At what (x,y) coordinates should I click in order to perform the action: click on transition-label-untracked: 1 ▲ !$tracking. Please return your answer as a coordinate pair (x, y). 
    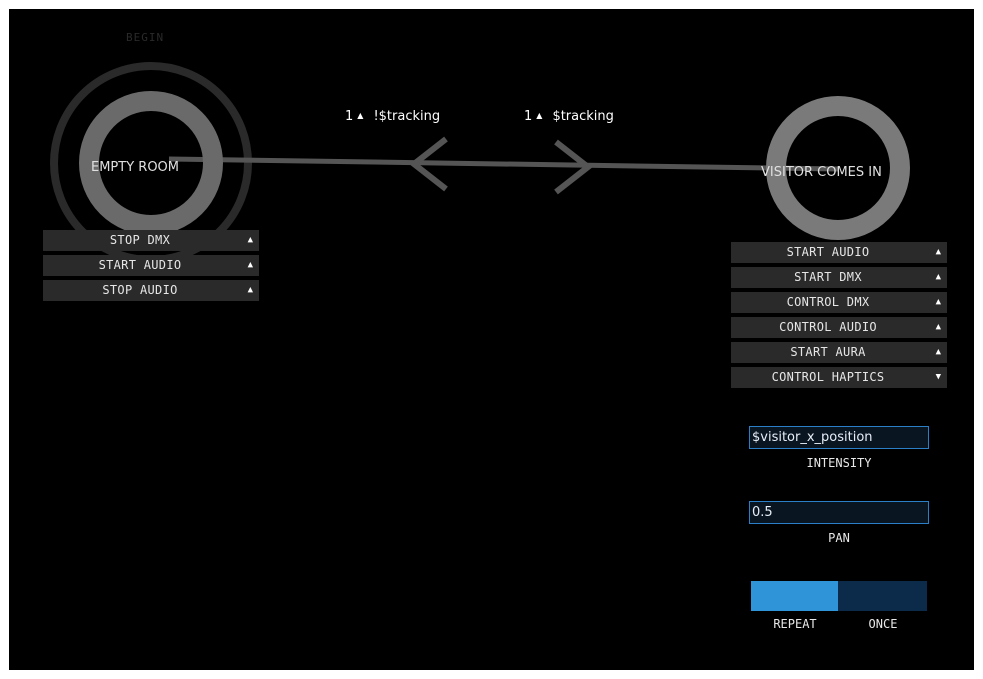
    Looking at the image, I should click on (392, 116).